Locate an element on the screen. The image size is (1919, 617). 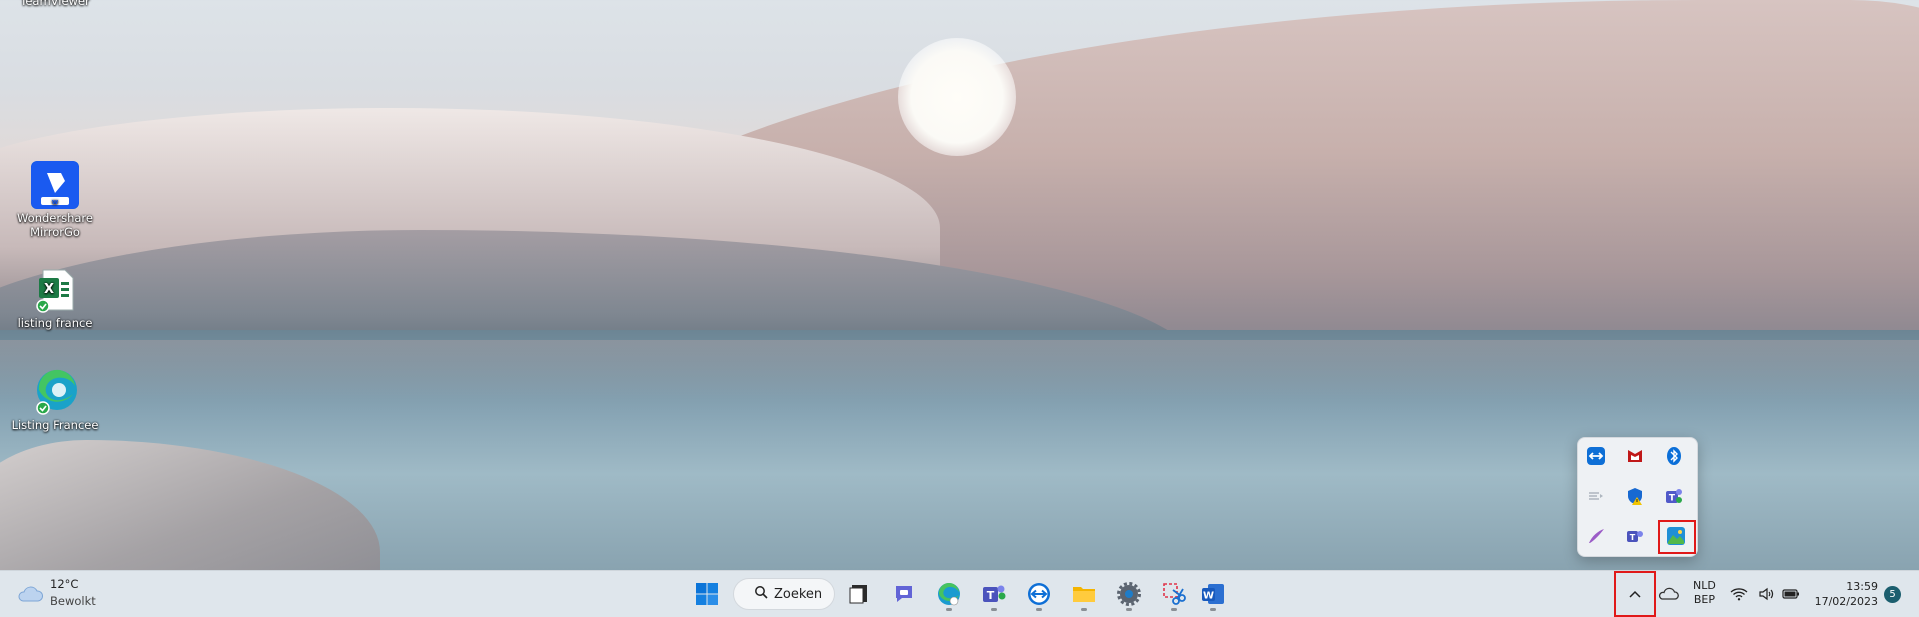
word-icon: W is located at coordinates (1213, 594).